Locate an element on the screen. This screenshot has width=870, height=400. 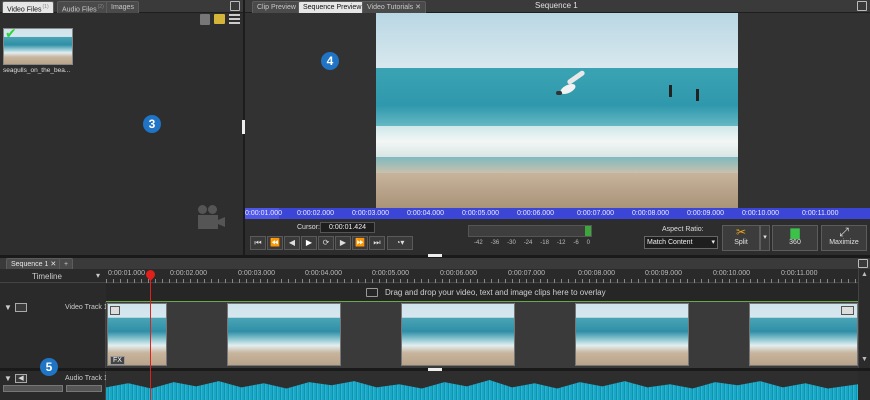
ruler-tick: 0:00:06.000 is located at coordinates (535, 213).